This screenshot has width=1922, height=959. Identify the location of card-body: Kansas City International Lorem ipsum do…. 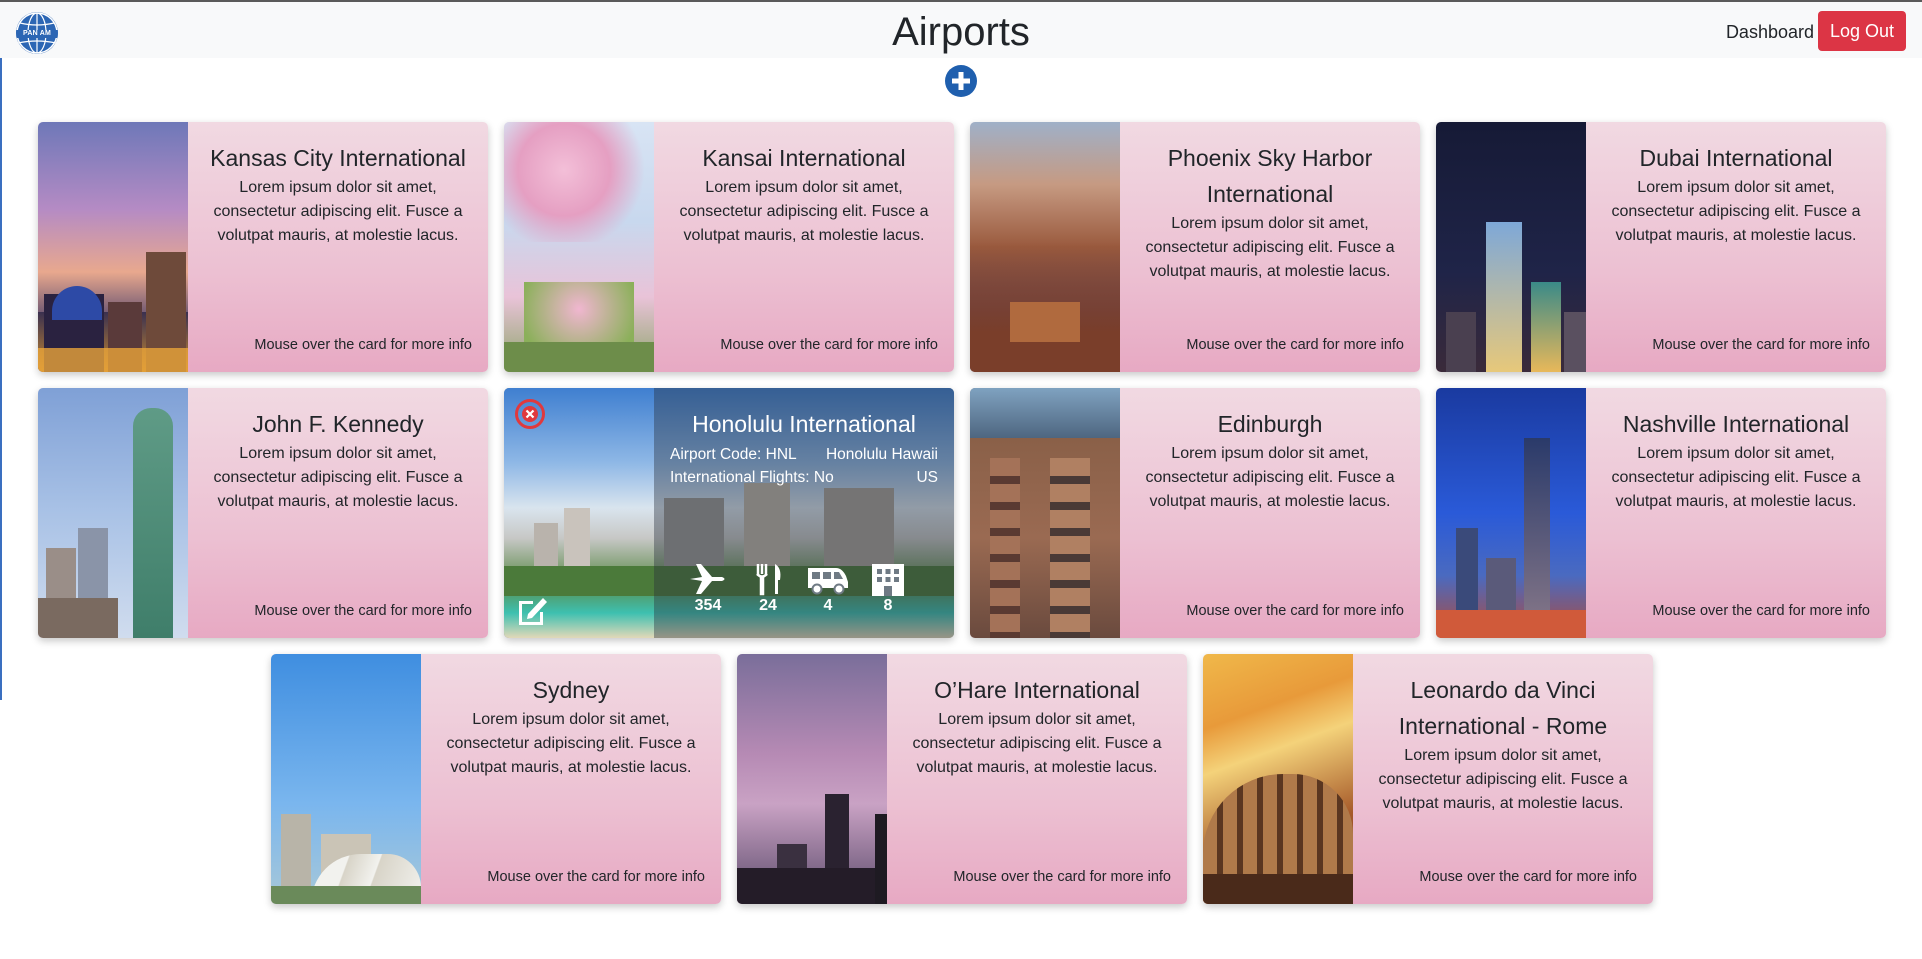
(338, 247).